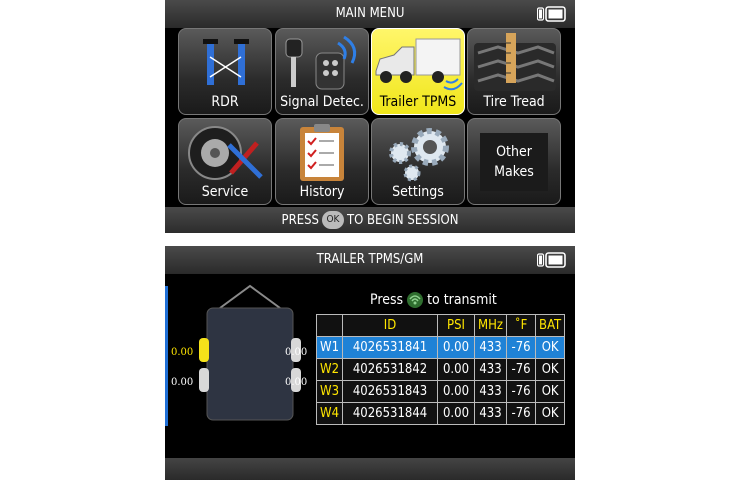 This screenshot has height=480, width=740. I want to click on header-id: ID, so click(390, 325).